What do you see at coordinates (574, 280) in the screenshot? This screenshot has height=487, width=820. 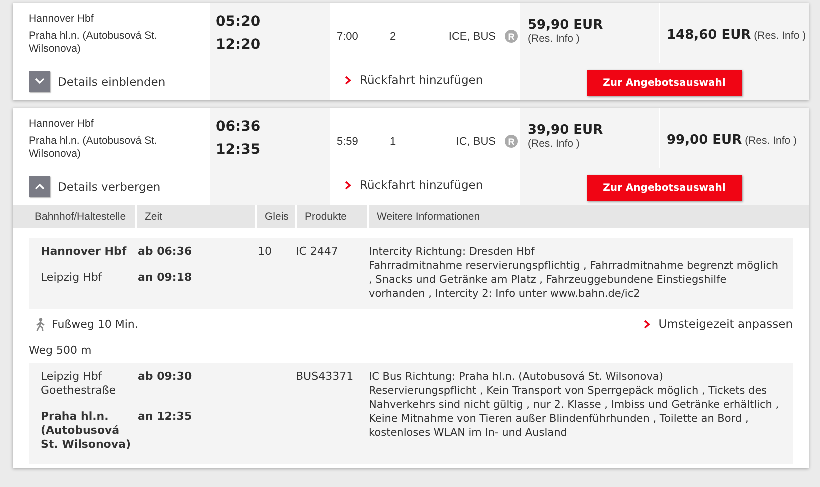 I see `attributes-text: Fahrradmitnahme reservierungspflichtig , Fahrradmitnahme begrenzt möglich , Snacks und Getränke am Platz , Fahrzeuggebundene Einstiegshilfe vorhanden , Intercity 2: Info unter www.bahn.de/ic2` at bounding box center [574, 280].